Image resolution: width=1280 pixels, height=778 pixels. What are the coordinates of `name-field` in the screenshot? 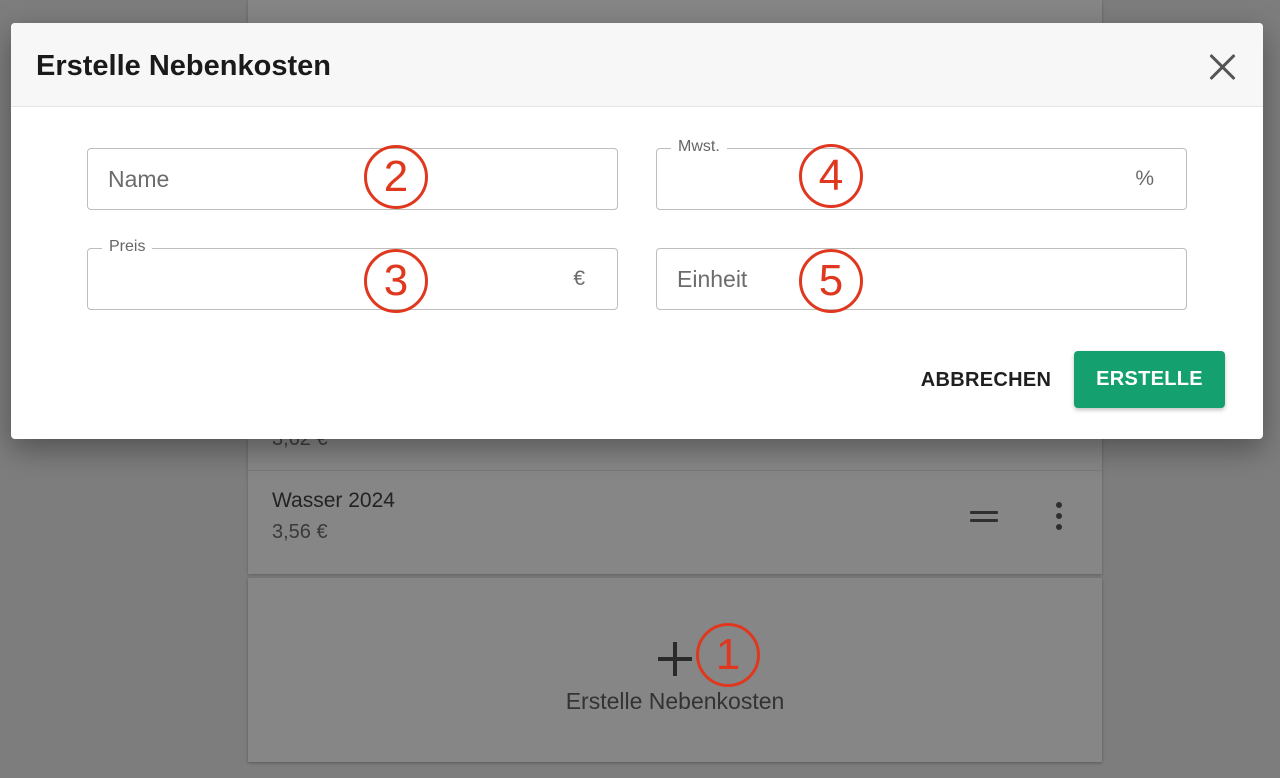 It's located at (352, 179).